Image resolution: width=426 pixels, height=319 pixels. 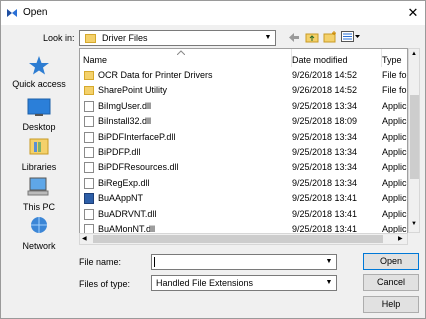 I want to click on column-header-date: Date modified, so click(x=337, y=58).